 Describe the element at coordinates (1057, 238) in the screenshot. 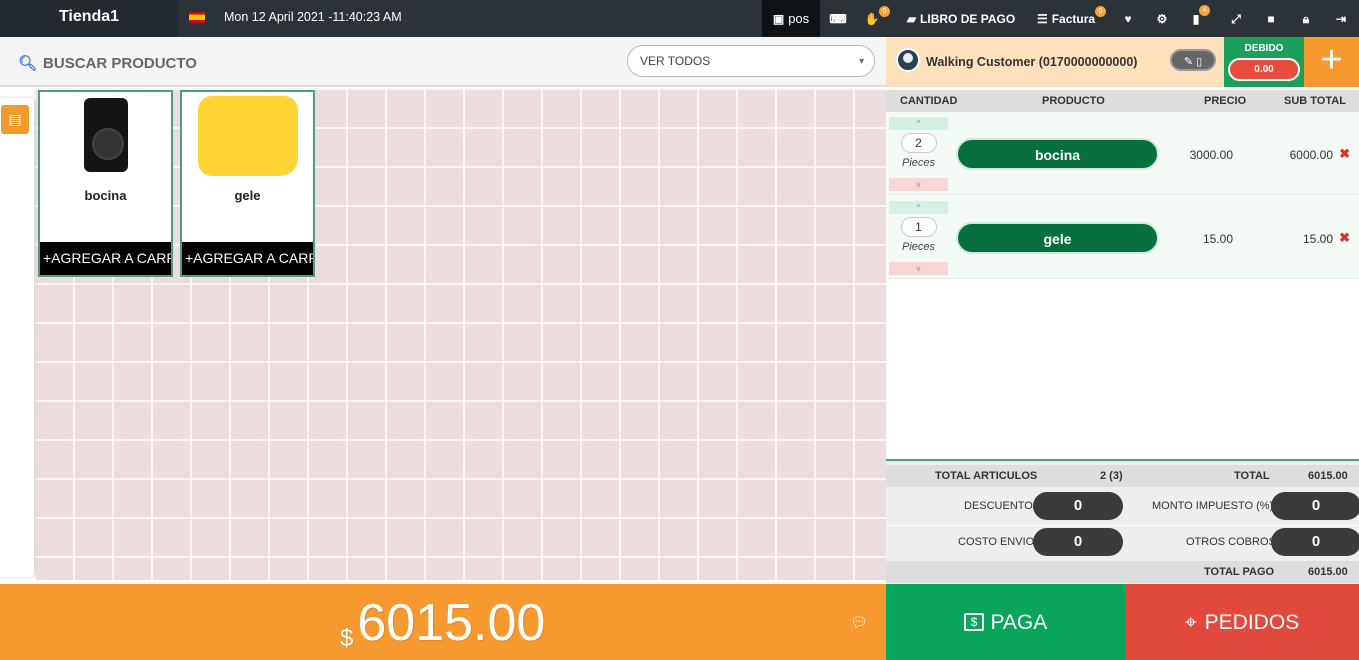

I see `cart-product-button: gele` at that location.